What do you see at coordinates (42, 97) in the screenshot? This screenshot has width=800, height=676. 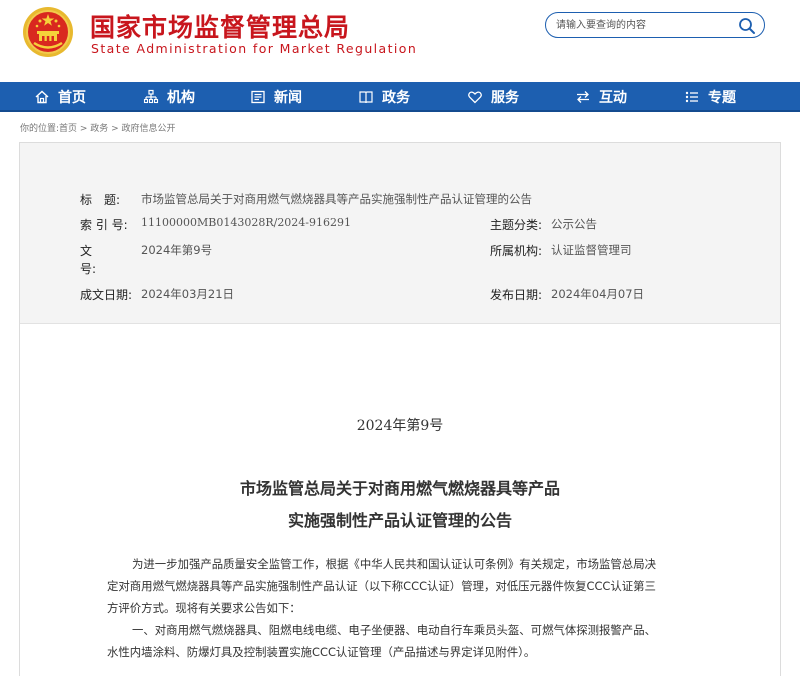 I see `home-icon` at bounding box center [42, 97].